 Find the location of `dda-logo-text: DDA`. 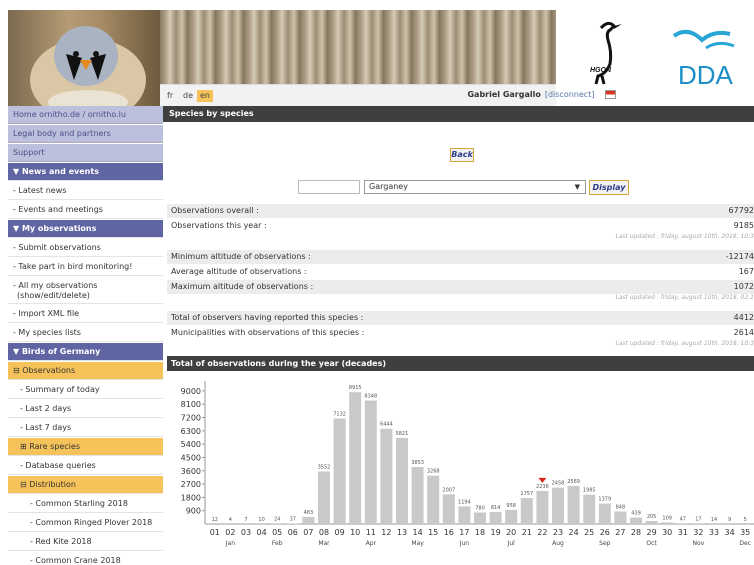

dda-logo-text: DDA is located at coordinates (706, 75).